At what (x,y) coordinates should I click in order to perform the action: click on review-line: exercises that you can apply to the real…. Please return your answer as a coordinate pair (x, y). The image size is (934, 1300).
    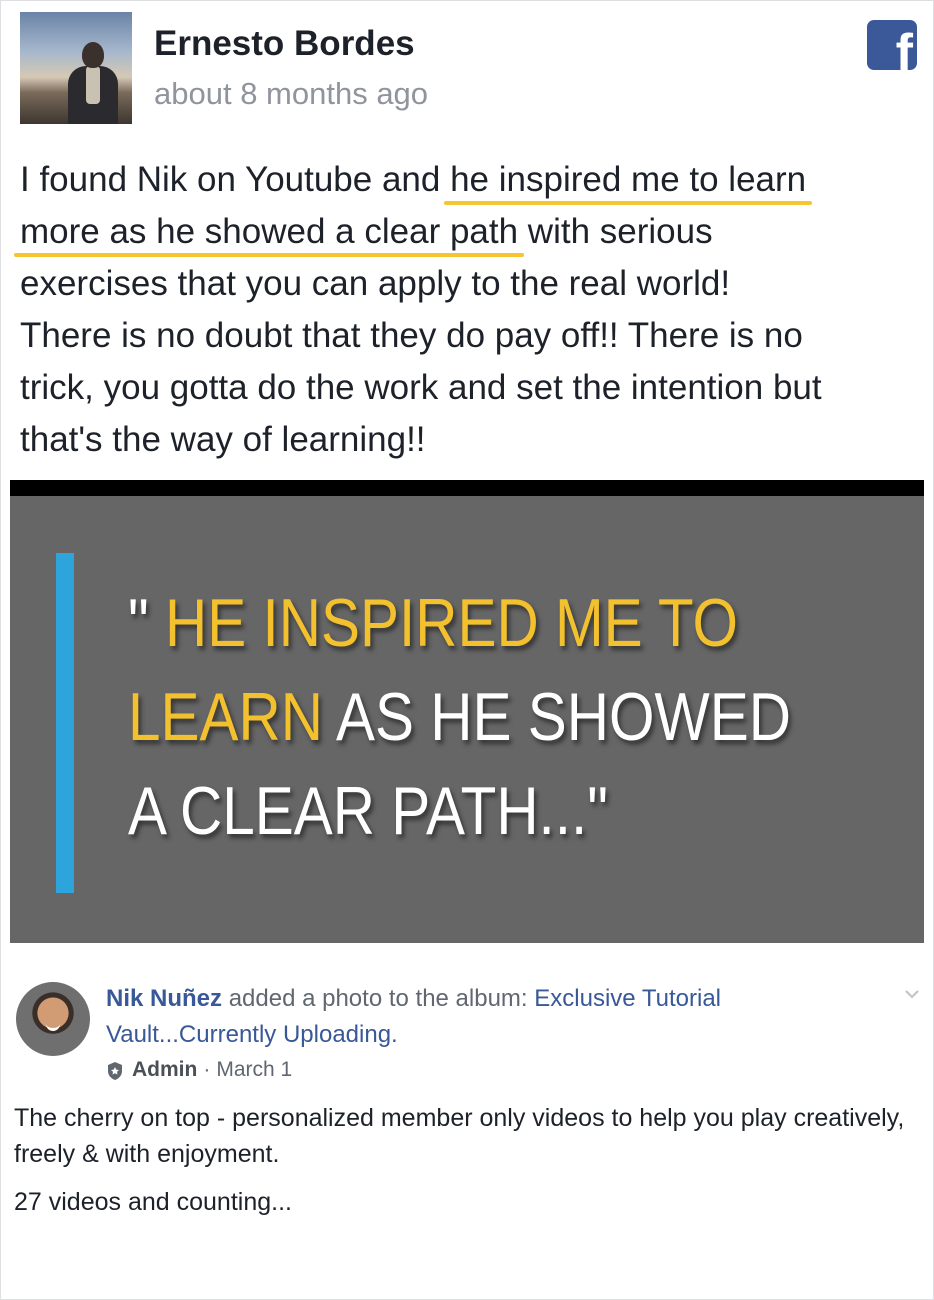
    Looking at the image, I should click on (470, 284).